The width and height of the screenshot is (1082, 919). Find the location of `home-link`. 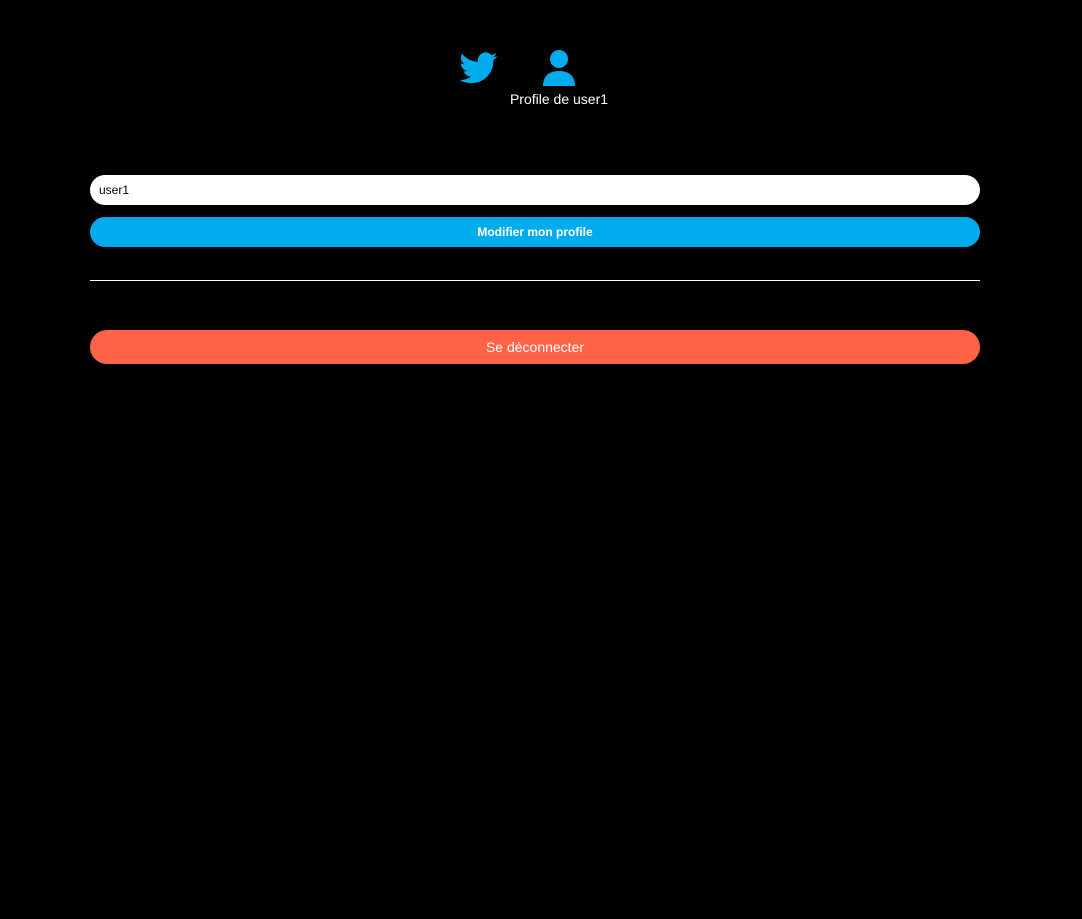

home-link is located at coordinates (479, 68).